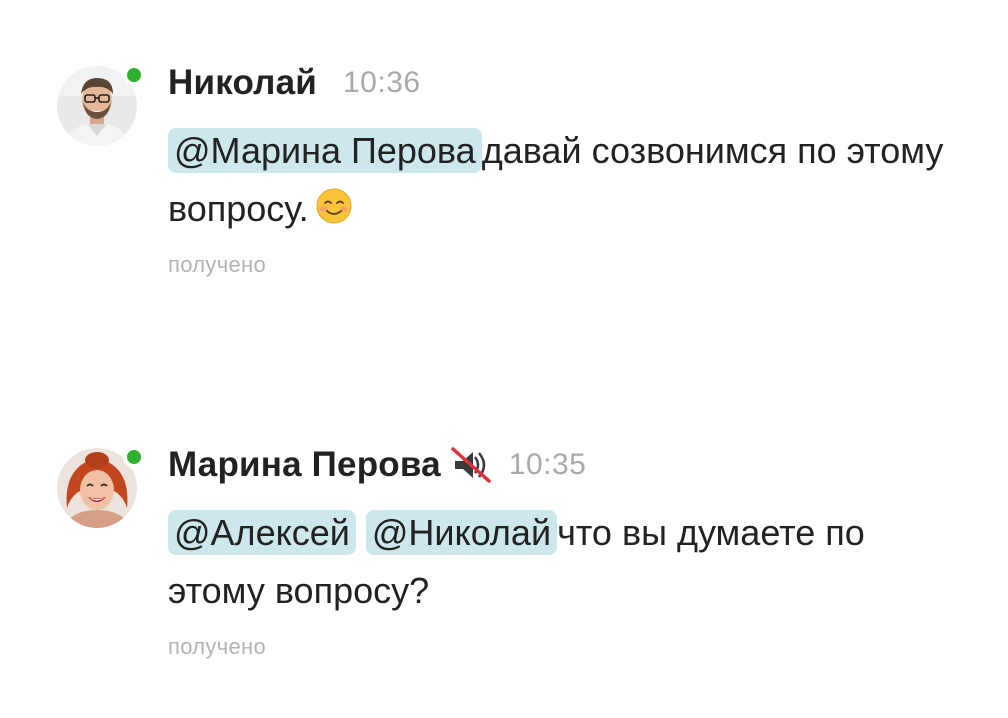 This screenshot has width=1008, height=718. Describe the element at coordinates (262, 532) in the screenshot. I see `mention-tag: @Алексей` at that location.